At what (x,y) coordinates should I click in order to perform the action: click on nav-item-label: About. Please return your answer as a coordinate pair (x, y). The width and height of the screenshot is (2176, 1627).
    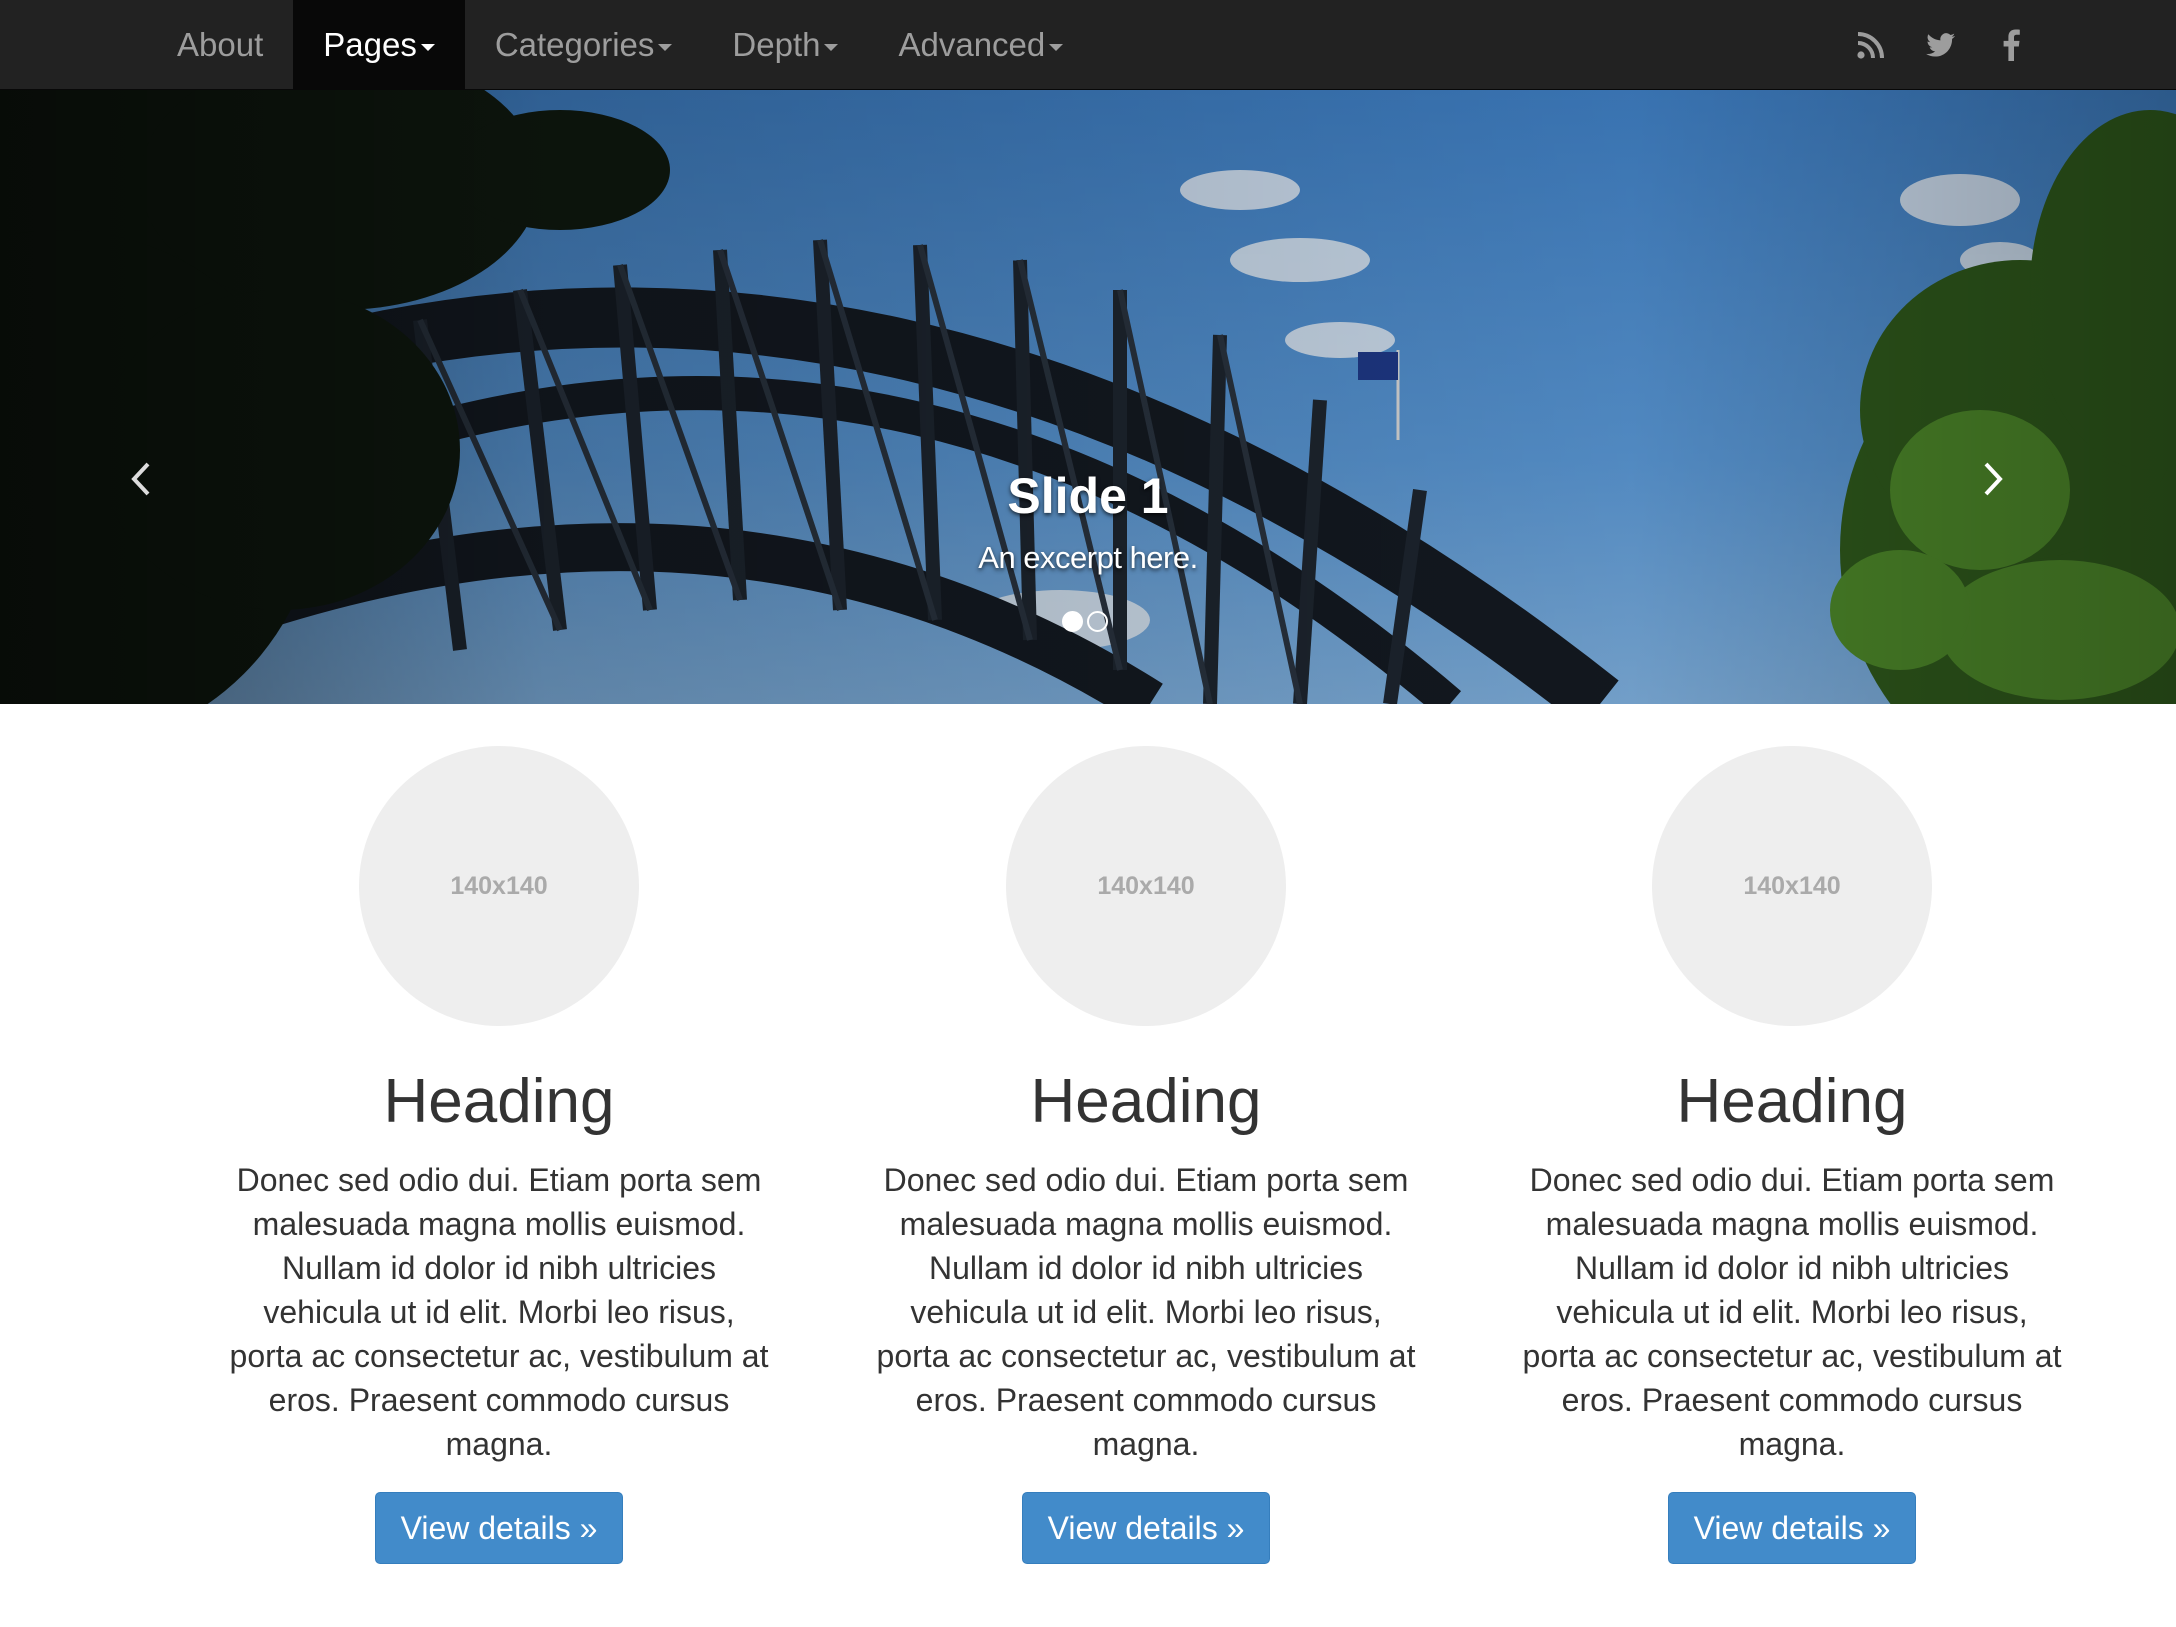
    Looking at the image, I should click on (220, 44).